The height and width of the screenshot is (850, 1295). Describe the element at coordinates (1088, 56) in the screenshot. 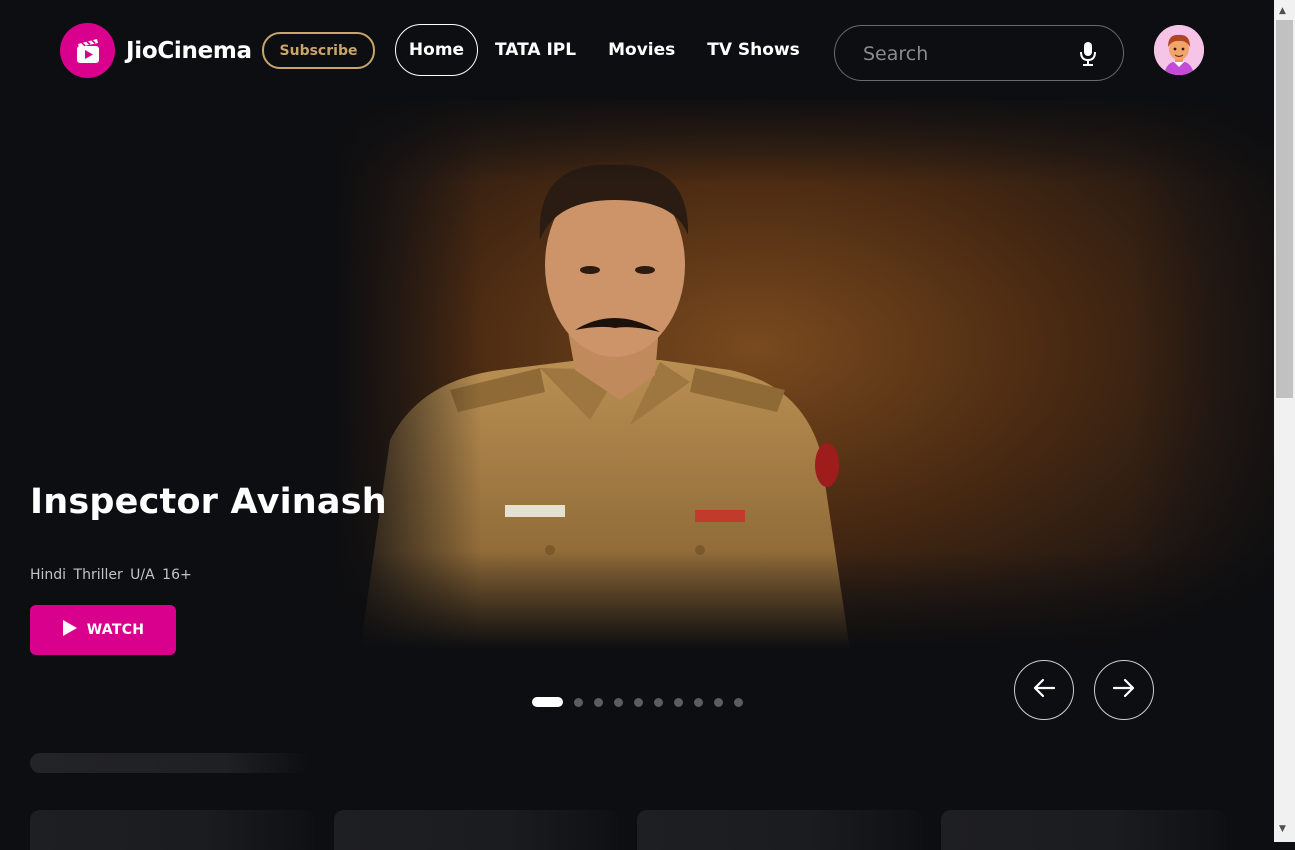

I see `microphone-icon` at that location.